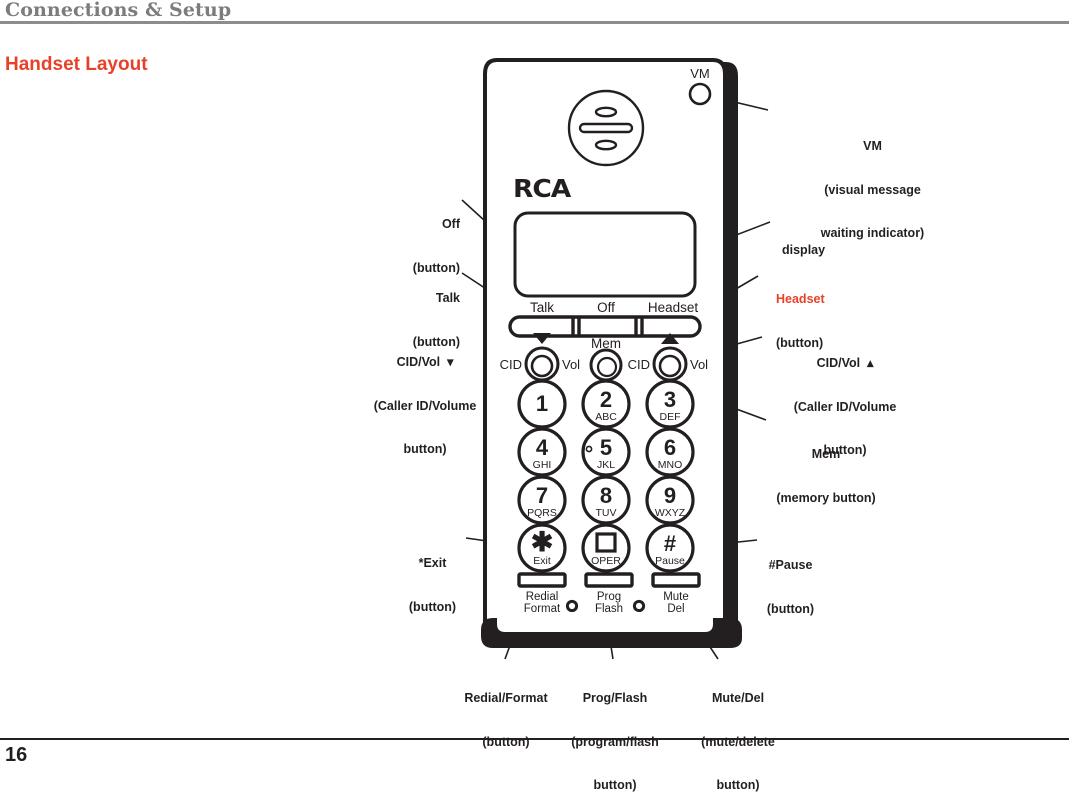 Image resolution: width=1069 pixels, height=807 pixels. I want to click on callout-starexit-line1: *Exit, so click(432, 563).